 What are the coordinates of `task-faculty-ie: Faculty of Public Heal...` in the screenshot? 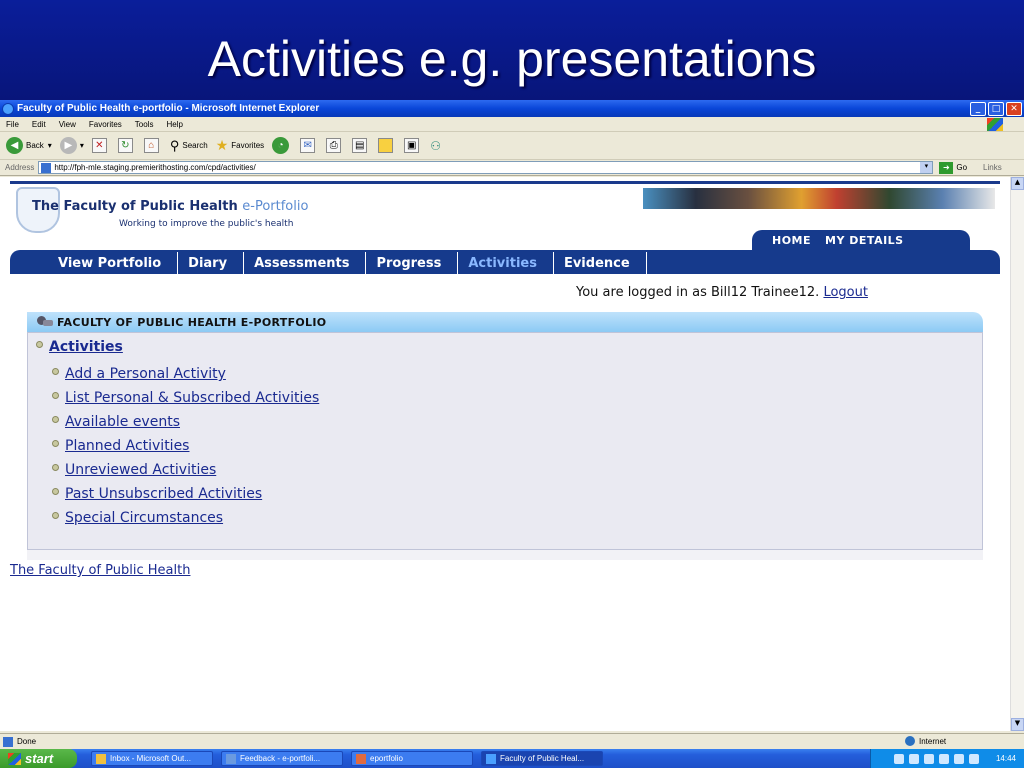 It's located at (542, 758).